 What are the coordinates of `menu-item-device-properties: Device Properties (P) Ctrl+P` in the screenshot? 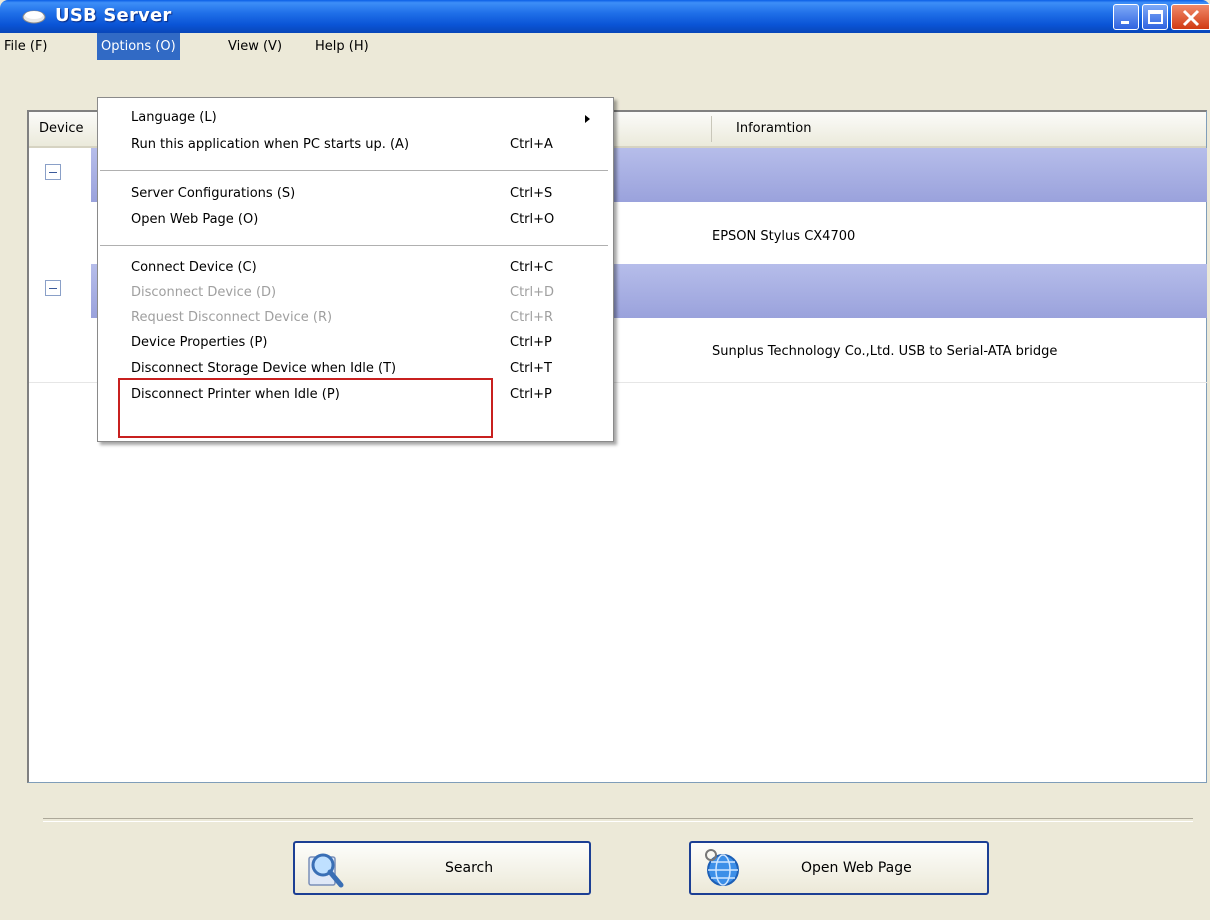 It's located at (355, 343).